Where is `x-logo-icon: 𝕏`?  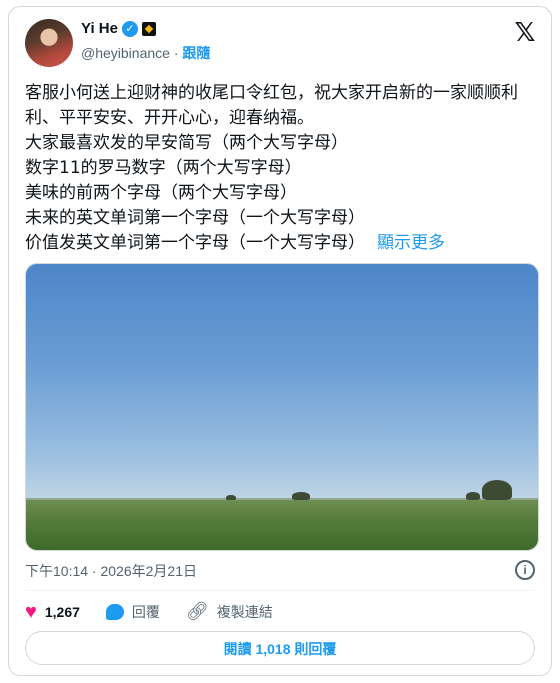
x-logo-icon: 𝕏 is located at coordinates (525, 33).